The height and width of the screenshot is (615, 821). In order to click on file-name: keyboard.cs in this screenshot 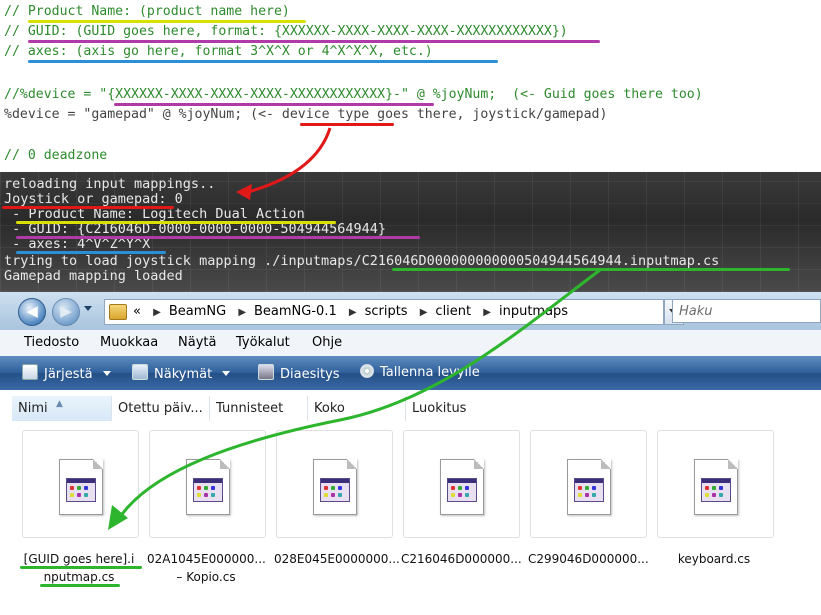, I will do `click(714, 559)`.